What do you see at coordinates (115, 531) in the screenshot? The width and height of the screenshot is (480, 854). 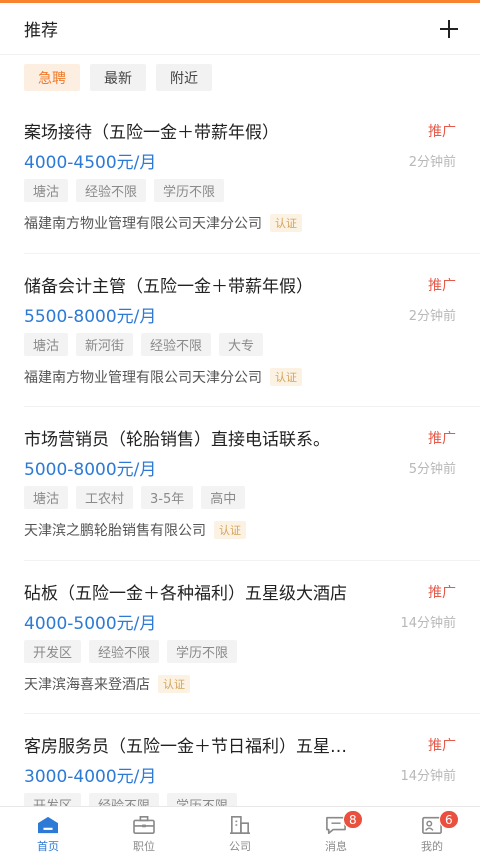 I see `company-name: 天津滨之鹏轮胎销售有限公司` at bounding box center [115, 531].